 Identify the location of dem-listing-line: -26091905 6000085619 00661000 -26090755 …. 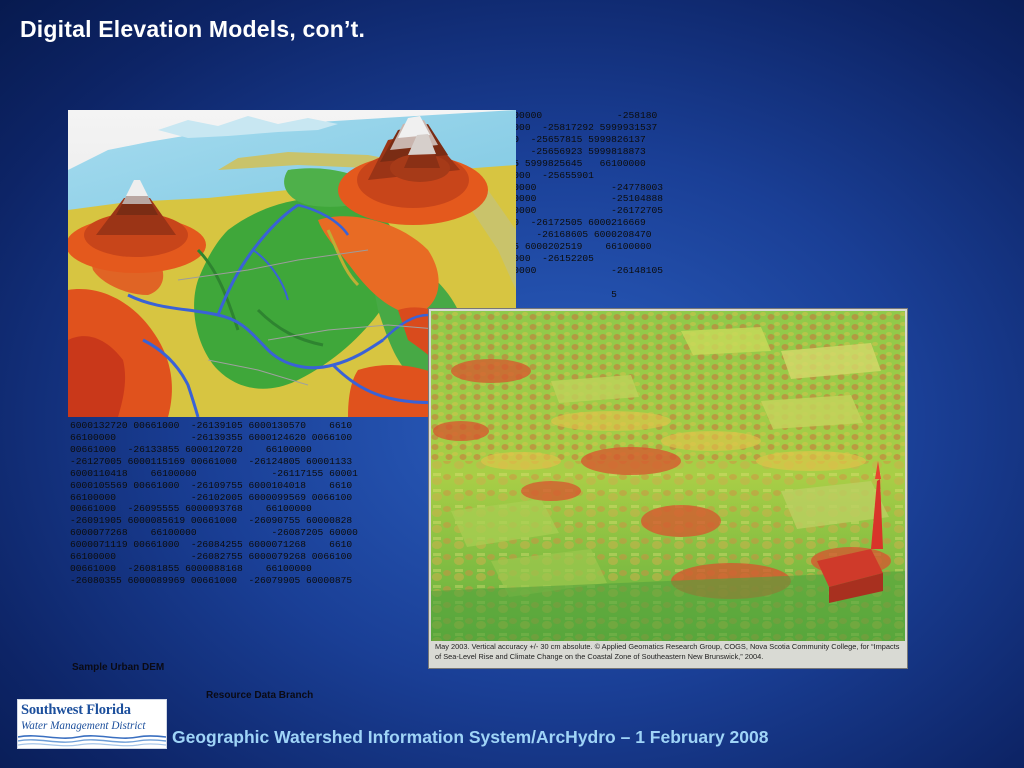
(211, 521).